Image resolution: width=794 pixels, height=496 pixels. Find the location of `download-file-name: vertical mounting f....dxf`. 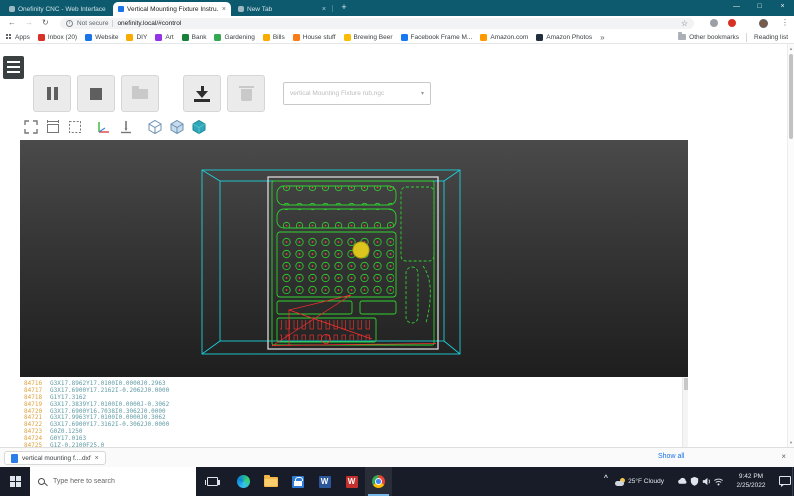

download-file-name: vertical mounting f....dxf is located at coordinates (56, 458).